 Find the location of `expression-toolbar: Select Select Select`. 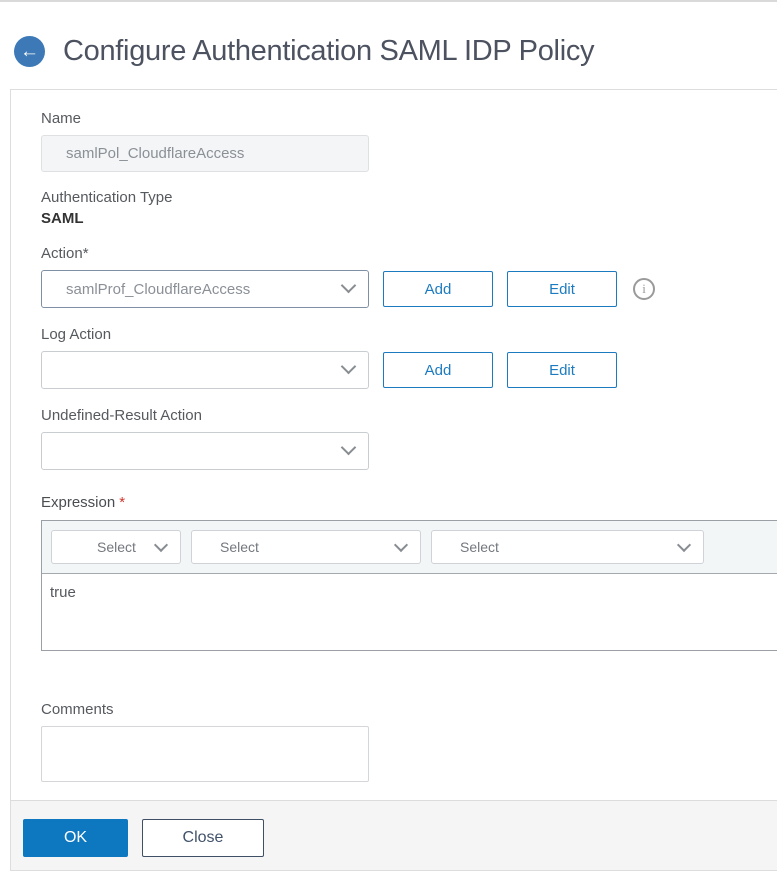

expression-toolbar: Select Select Select is located at coordinates (409, 547).